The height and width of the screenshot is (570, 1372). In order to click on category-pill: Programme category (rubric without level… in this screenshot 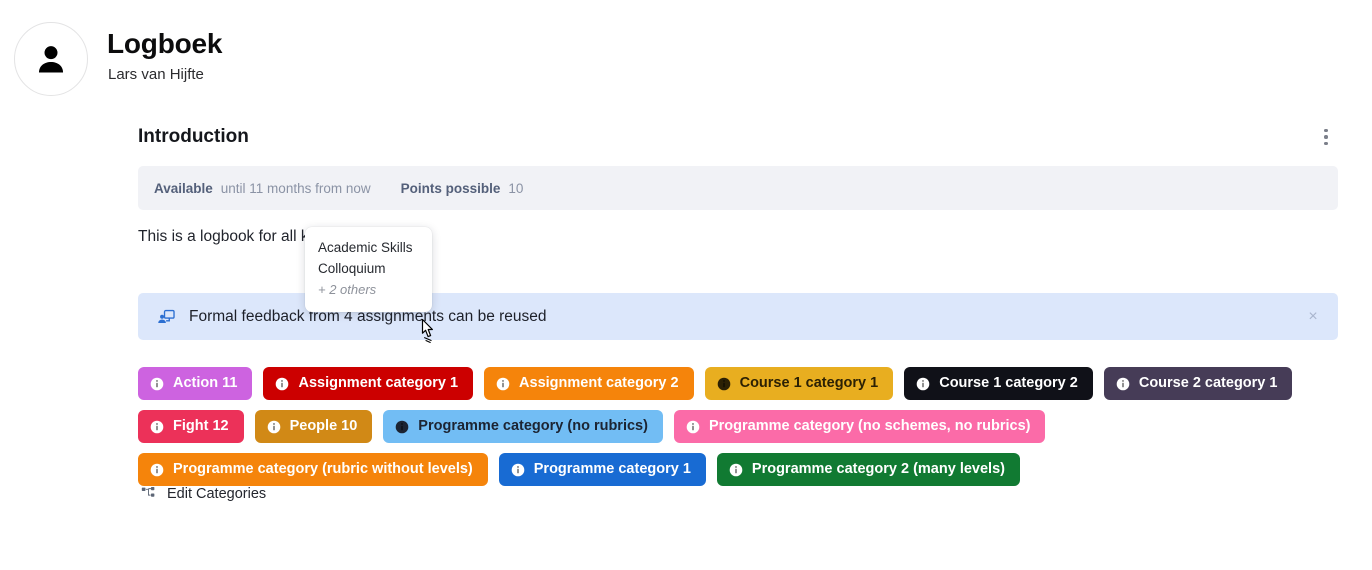, I will do `click(313, 469)`.